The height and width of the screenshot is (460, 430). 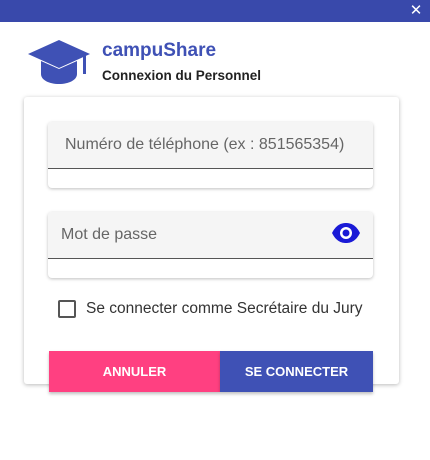 What do you see at coordinates (346, 233) in the screenshot?
I see `eye-icon` at bounding box center [346, 233].